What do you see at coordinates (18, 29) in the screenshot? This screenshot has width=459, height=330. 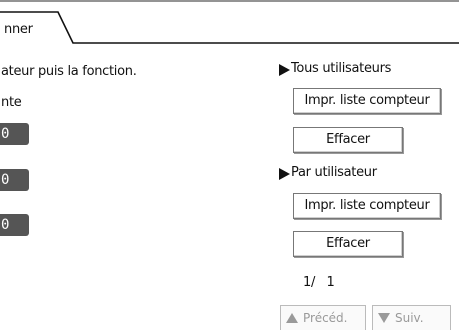 I see `tab-counter: nner` at bounding box center [18, 29].